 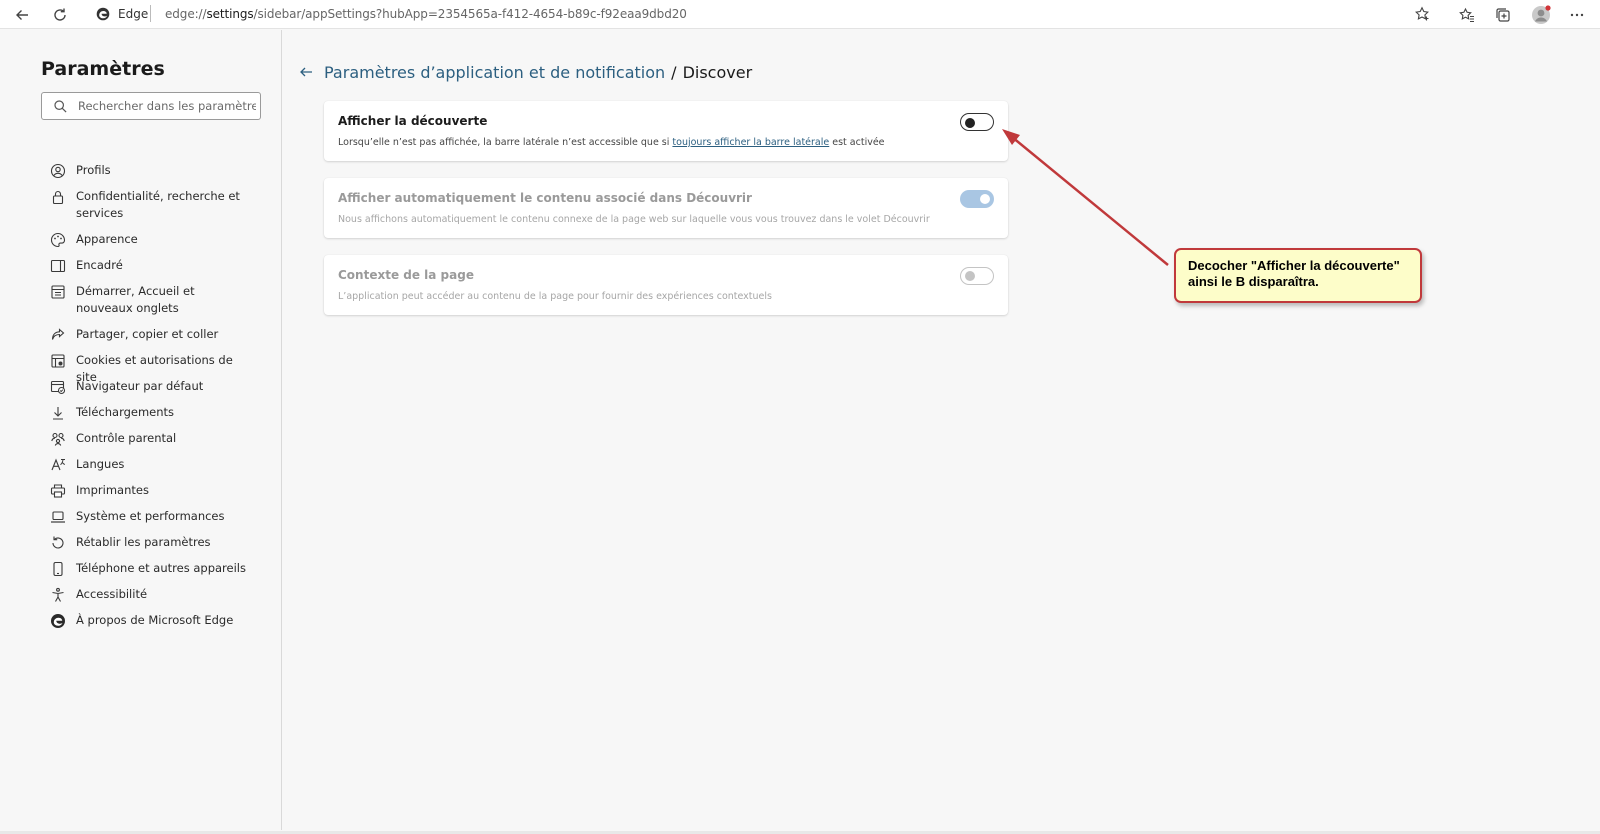 I want to click on sidebar-item-default-browser: Navigateur par défaut, so click(x=165, y=386).